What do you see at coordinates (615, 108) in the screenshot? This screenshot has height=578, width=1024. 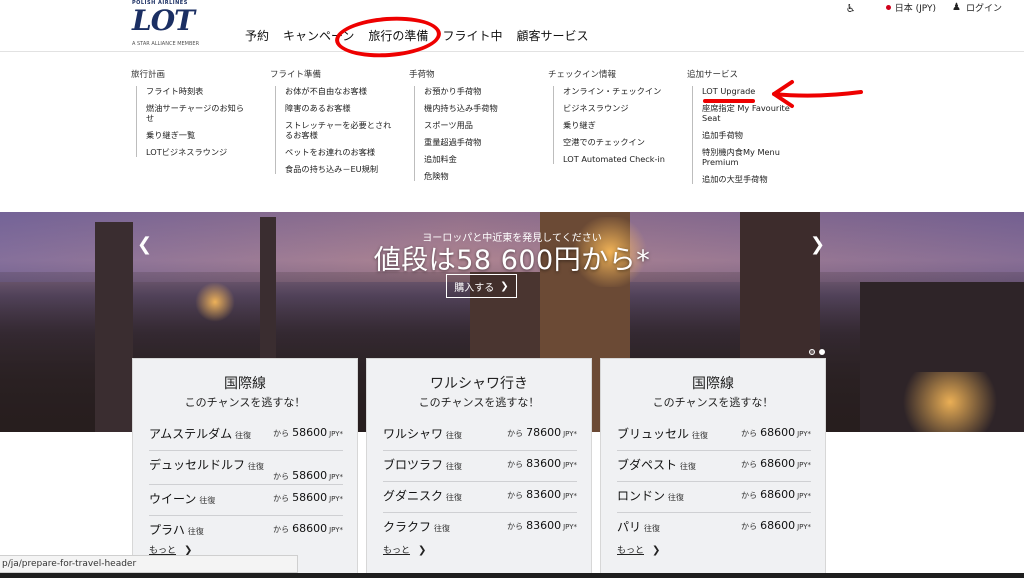 I see `menu-item: ビジネスラウンジ` at bounding box center [615, 108].